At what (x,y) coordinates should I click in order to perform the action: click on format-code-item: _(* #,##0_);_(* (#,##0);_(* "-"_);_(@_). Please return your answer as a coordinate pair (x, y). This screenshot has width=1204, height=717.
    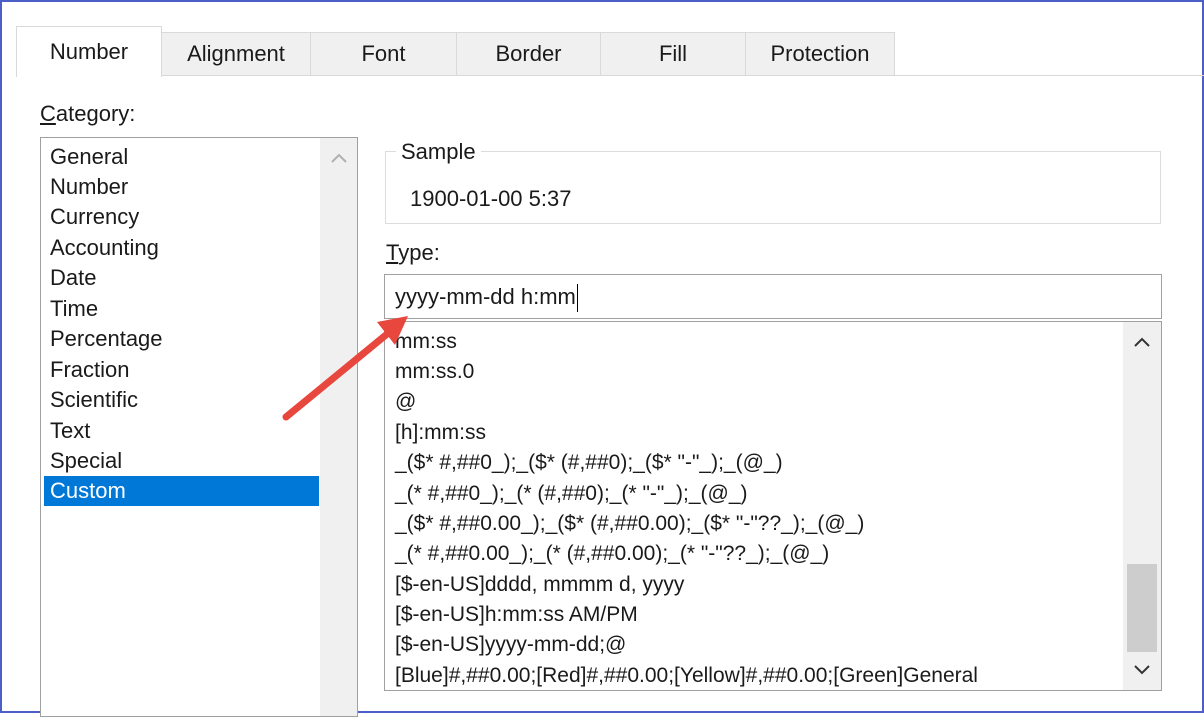
    Looking at the image, I should click on (571, 494).